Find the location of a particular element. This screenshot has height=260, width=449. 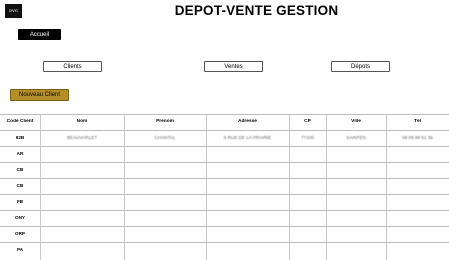

ventes-button: Ventes is located at coordinates (233, 66).